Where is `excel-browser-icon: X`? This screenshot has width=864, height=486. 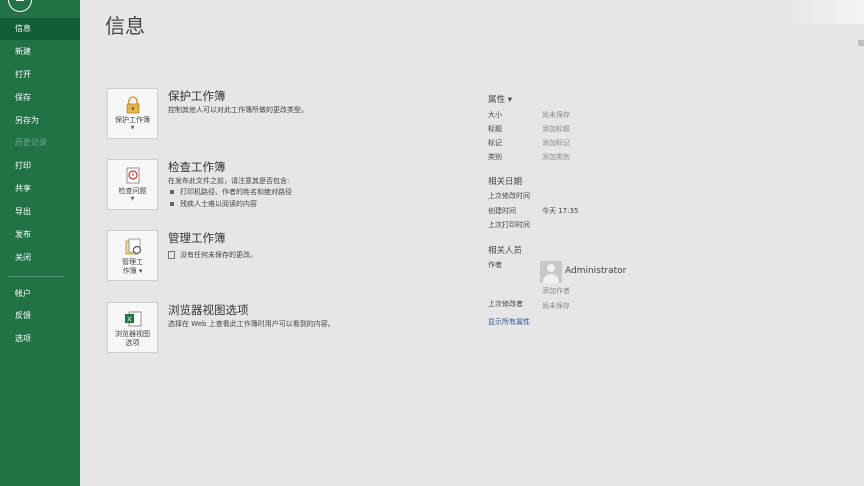
excel-browser-icon: X is located at coordinates (132, 319).